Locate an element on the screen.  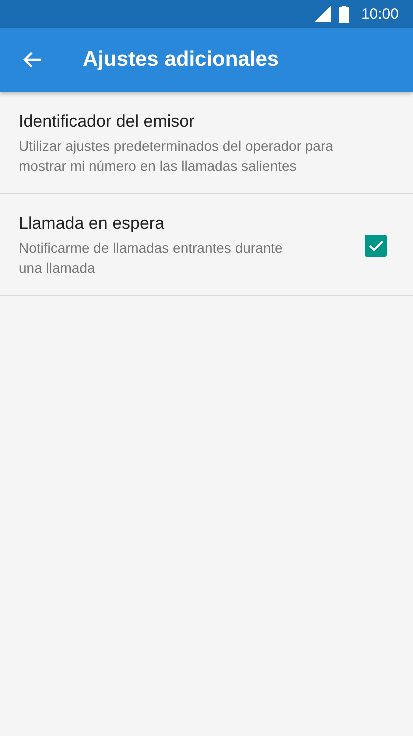
setting-summary: Utilizar ajustes predeterminados del operador para mostrar mi número en las llamadas salientes is located at coordinates (176, 156).